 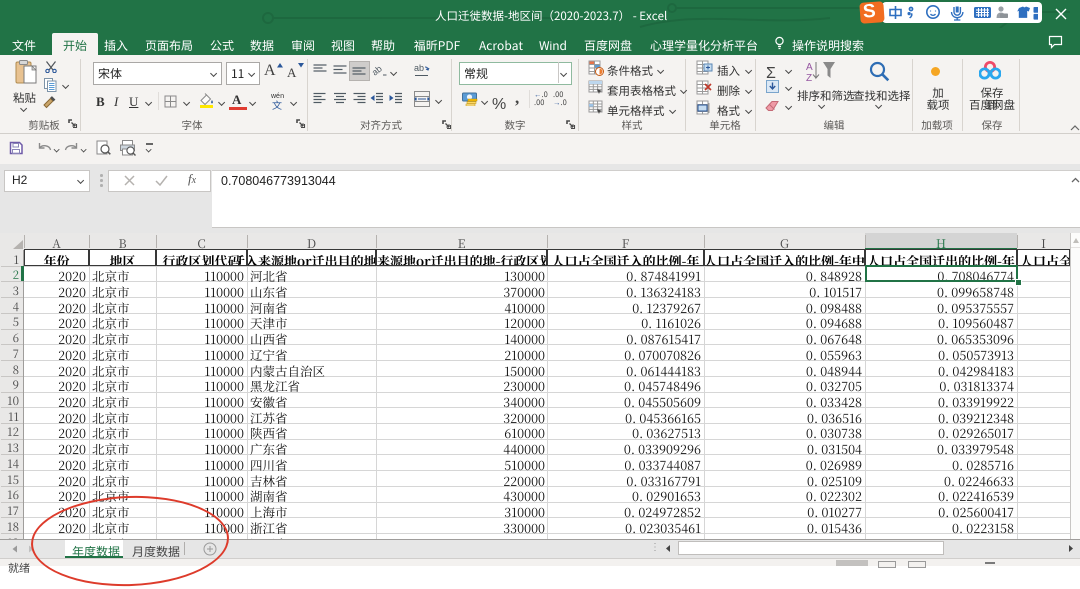 I want to click on svg-text: Z, so click(x=809, y=77).